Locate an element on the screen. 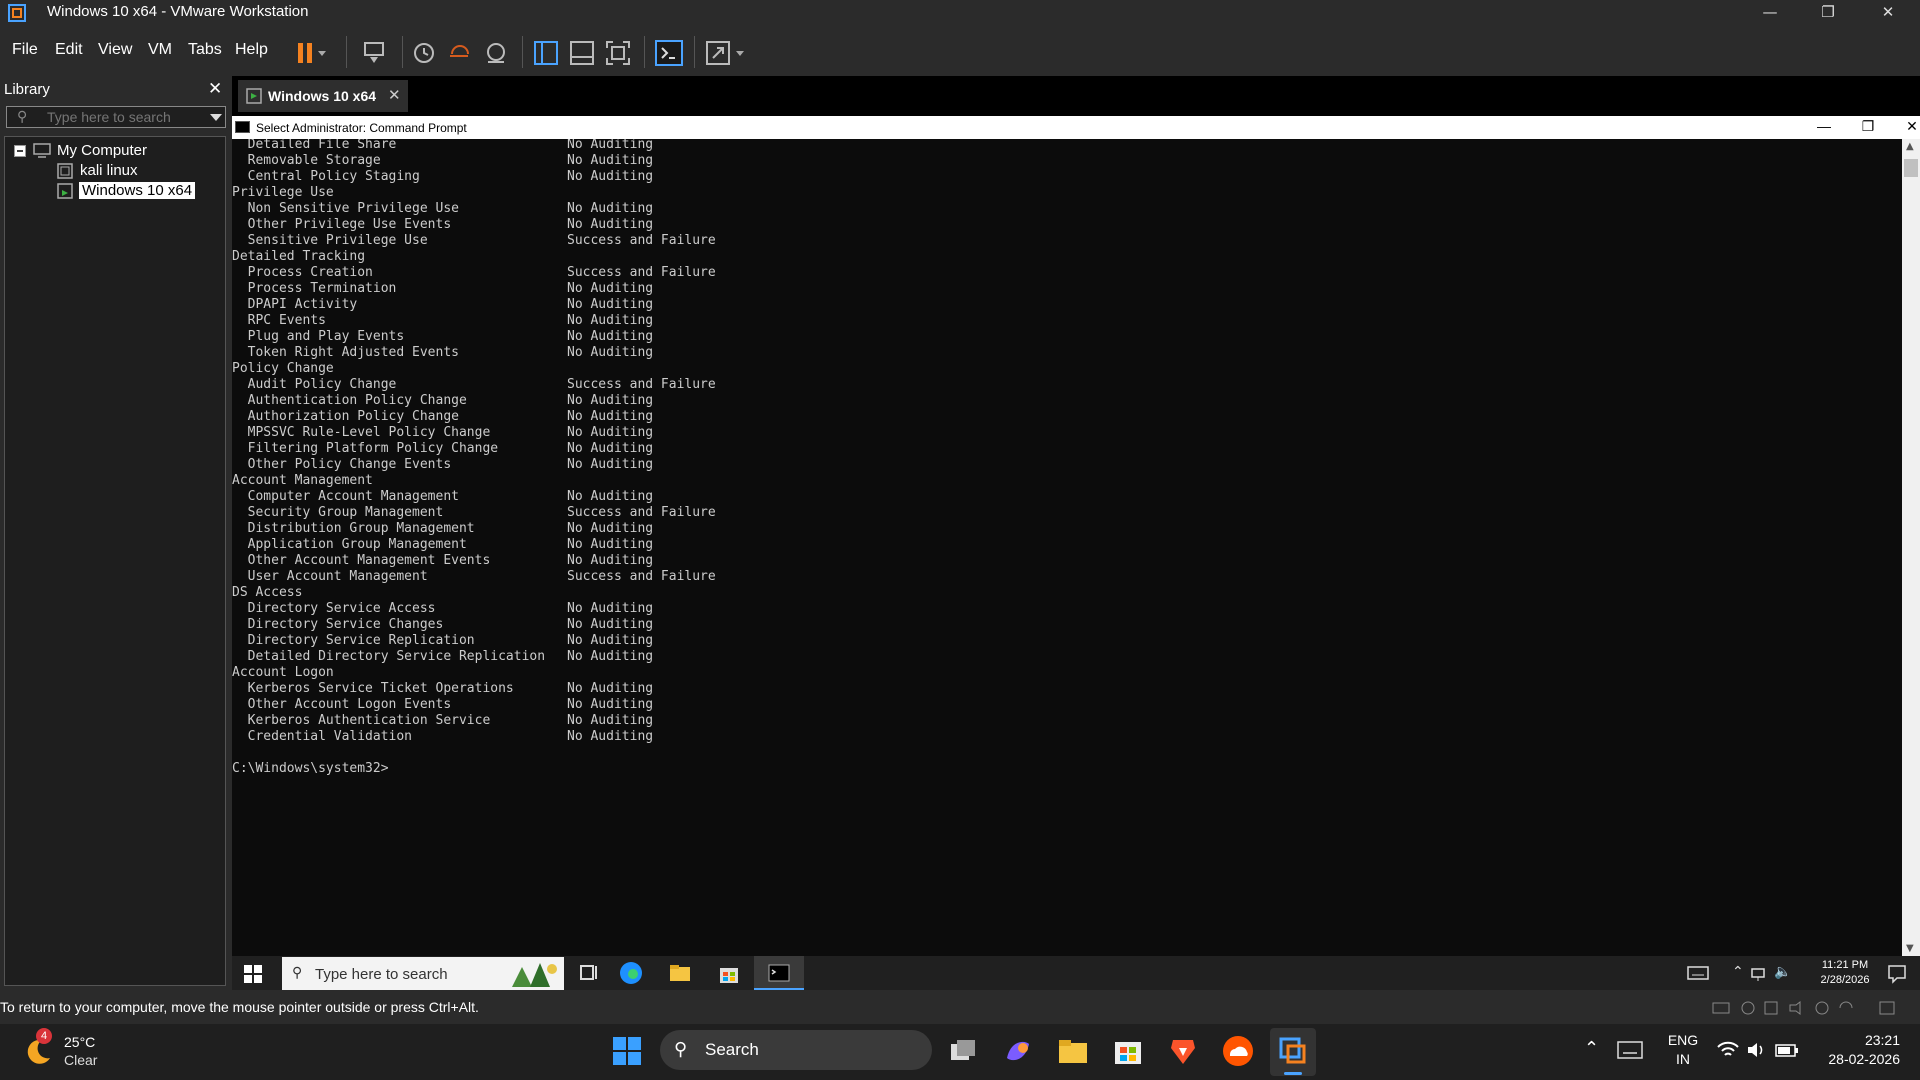  console-line: Distribution Group Management No Auditing is located at coordinates (442, 529).